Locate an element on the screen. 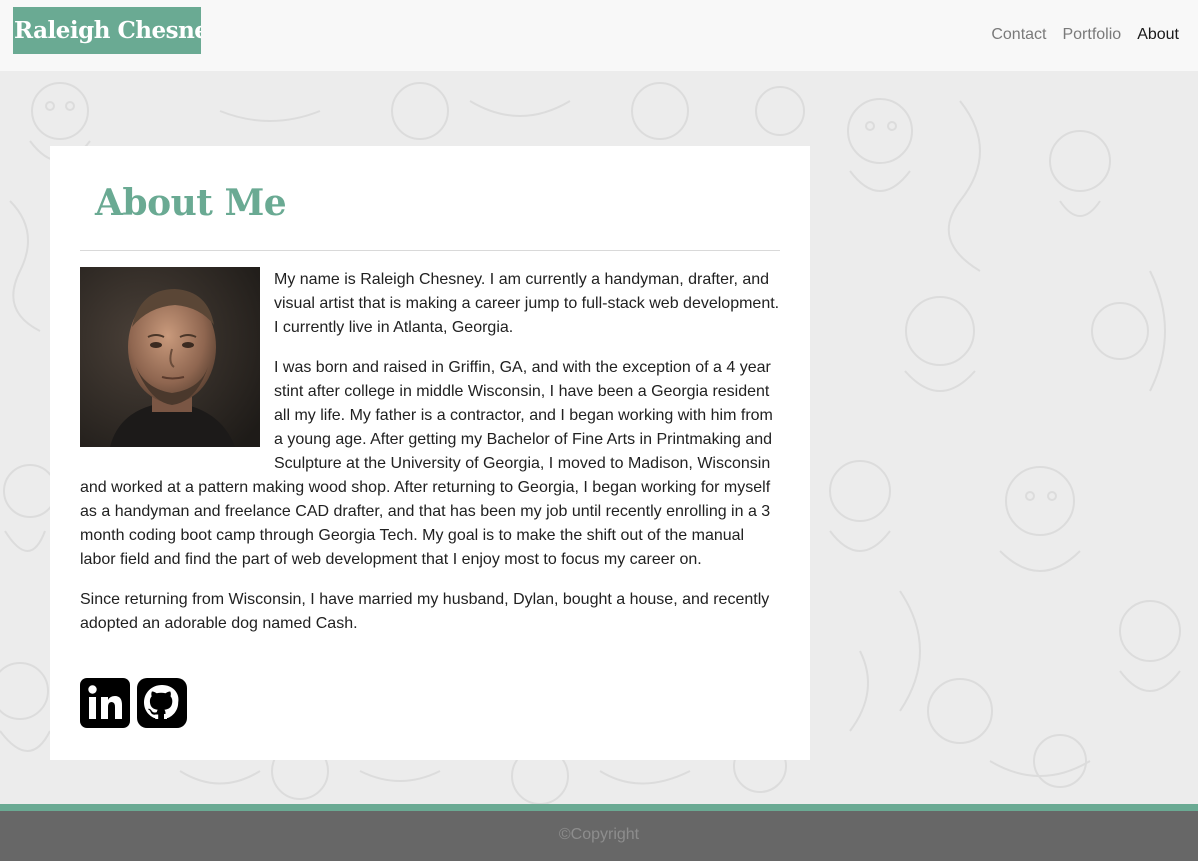  brand-logo: Raleigh Chesney is located at coordinates (107, 30).